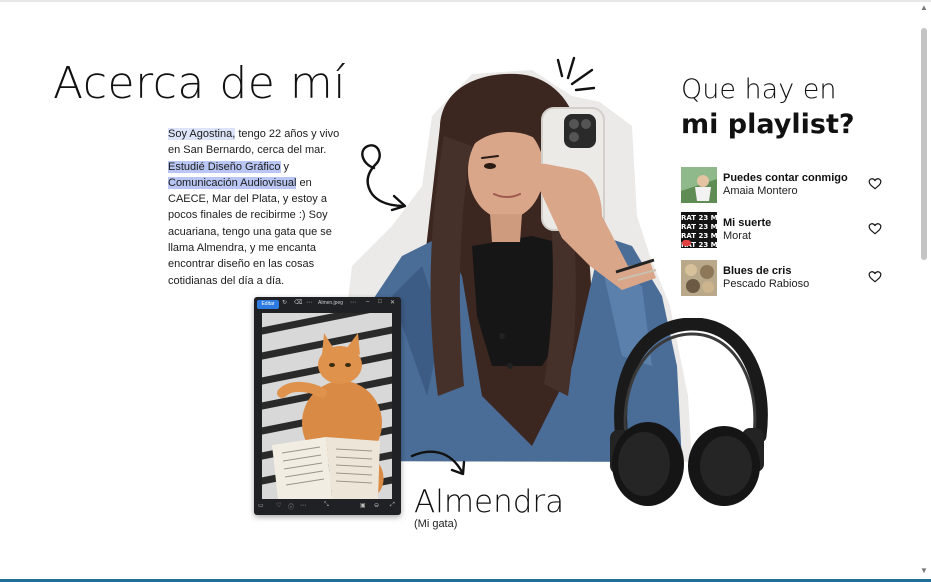 The width and height of the screenshot is (931, 582). I want to click on rotate-icon: ↻, so click(284, 302).